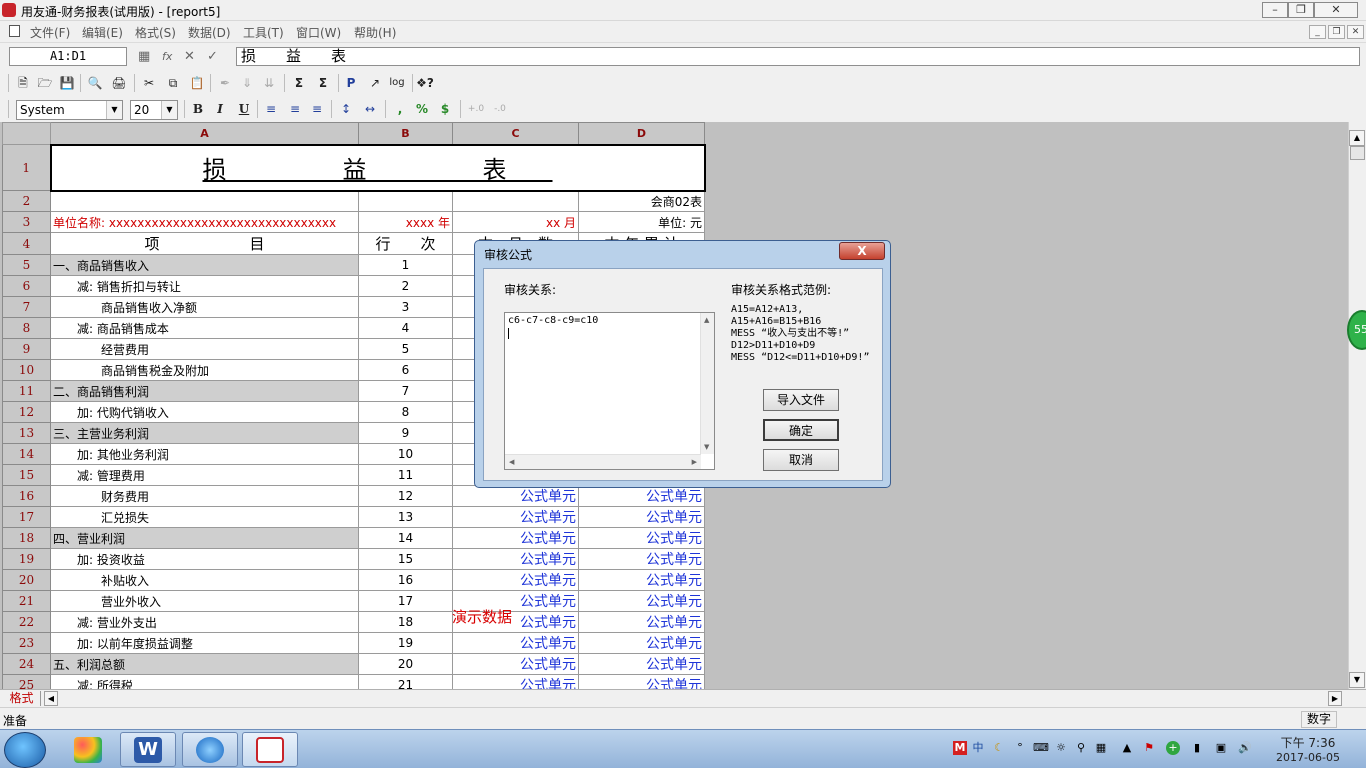  I want to click on scroll-thumb, so click(1357, 153).